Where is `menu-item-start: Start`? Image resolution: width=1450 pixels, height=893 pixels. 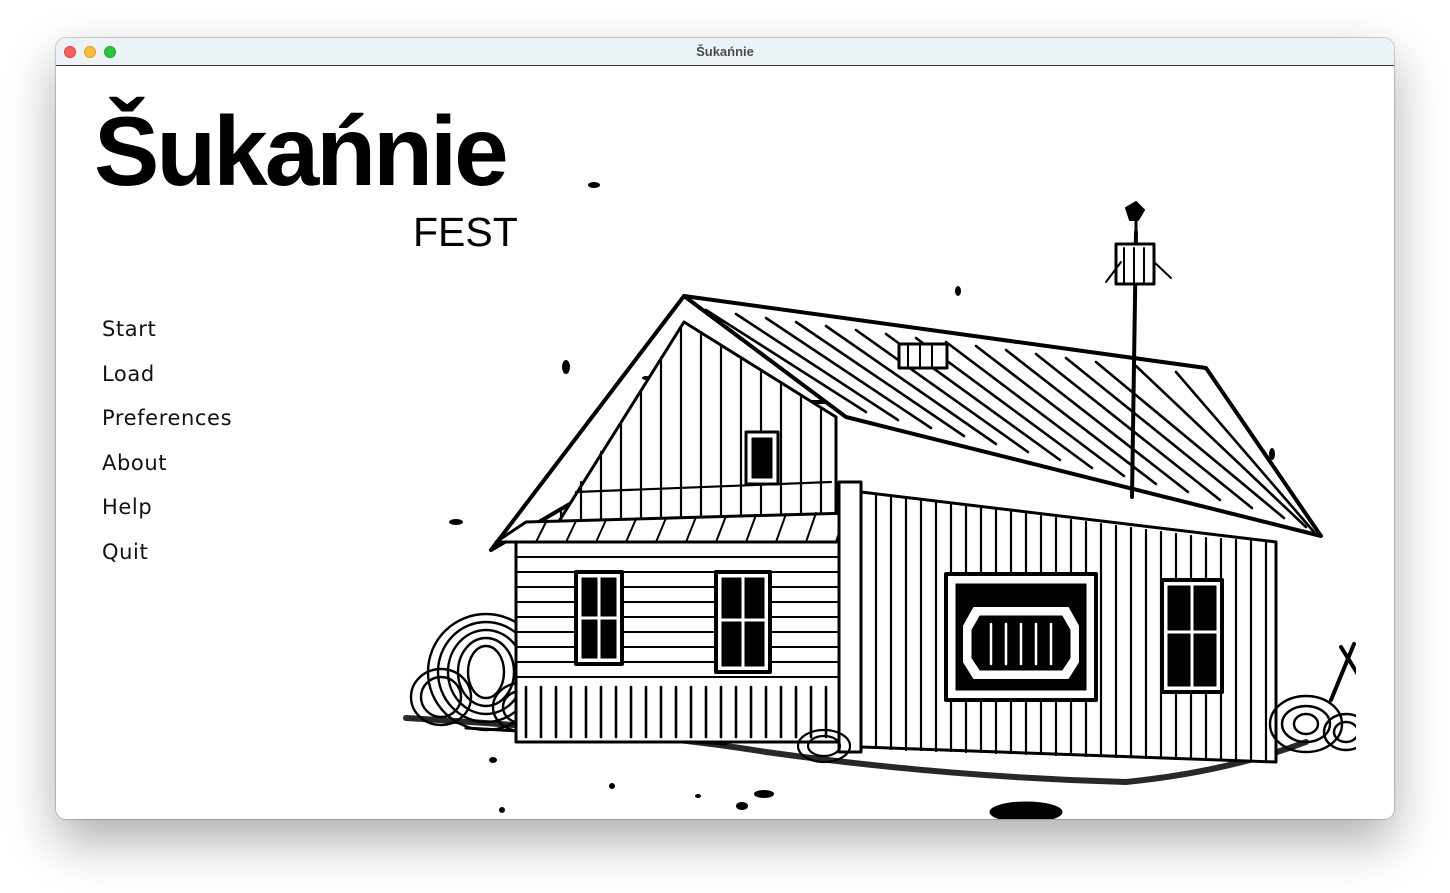 menu-item-start: Start is located at coordinates (167, 339).